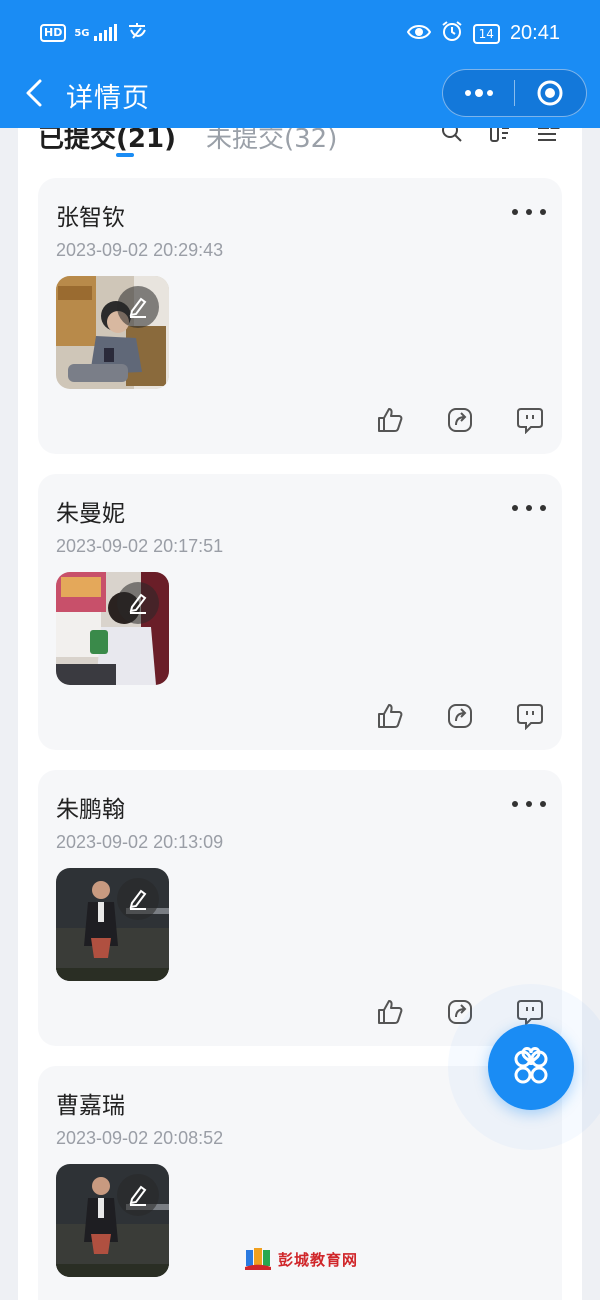 This screenshot has height=1300, width=600. I want to click on target-circle-icon, so click(550, 93).